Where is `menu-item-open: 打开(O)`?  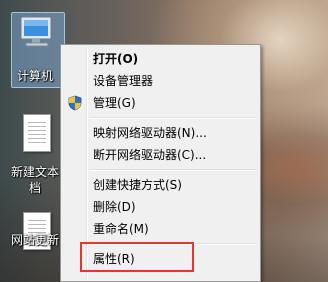
menu-item-open: 打开(O) is located at coordinates (160, 59).